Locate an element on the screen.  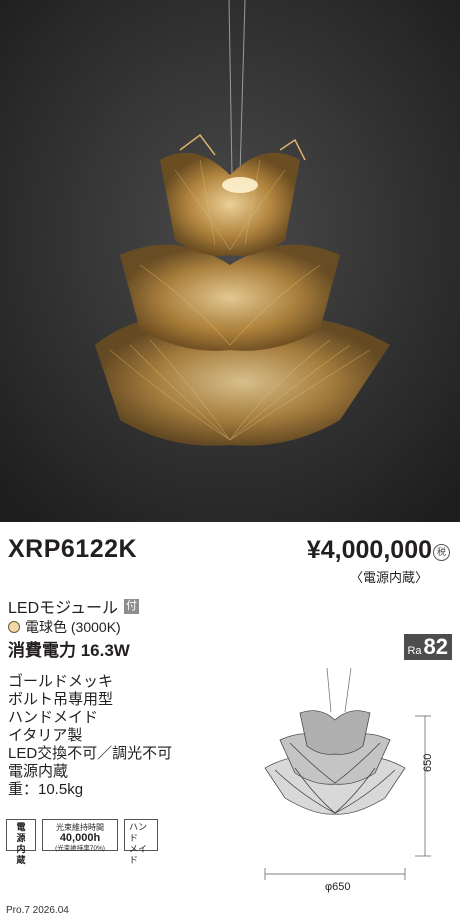
icon-text: 電 源 is located at coordinates (25, 832).